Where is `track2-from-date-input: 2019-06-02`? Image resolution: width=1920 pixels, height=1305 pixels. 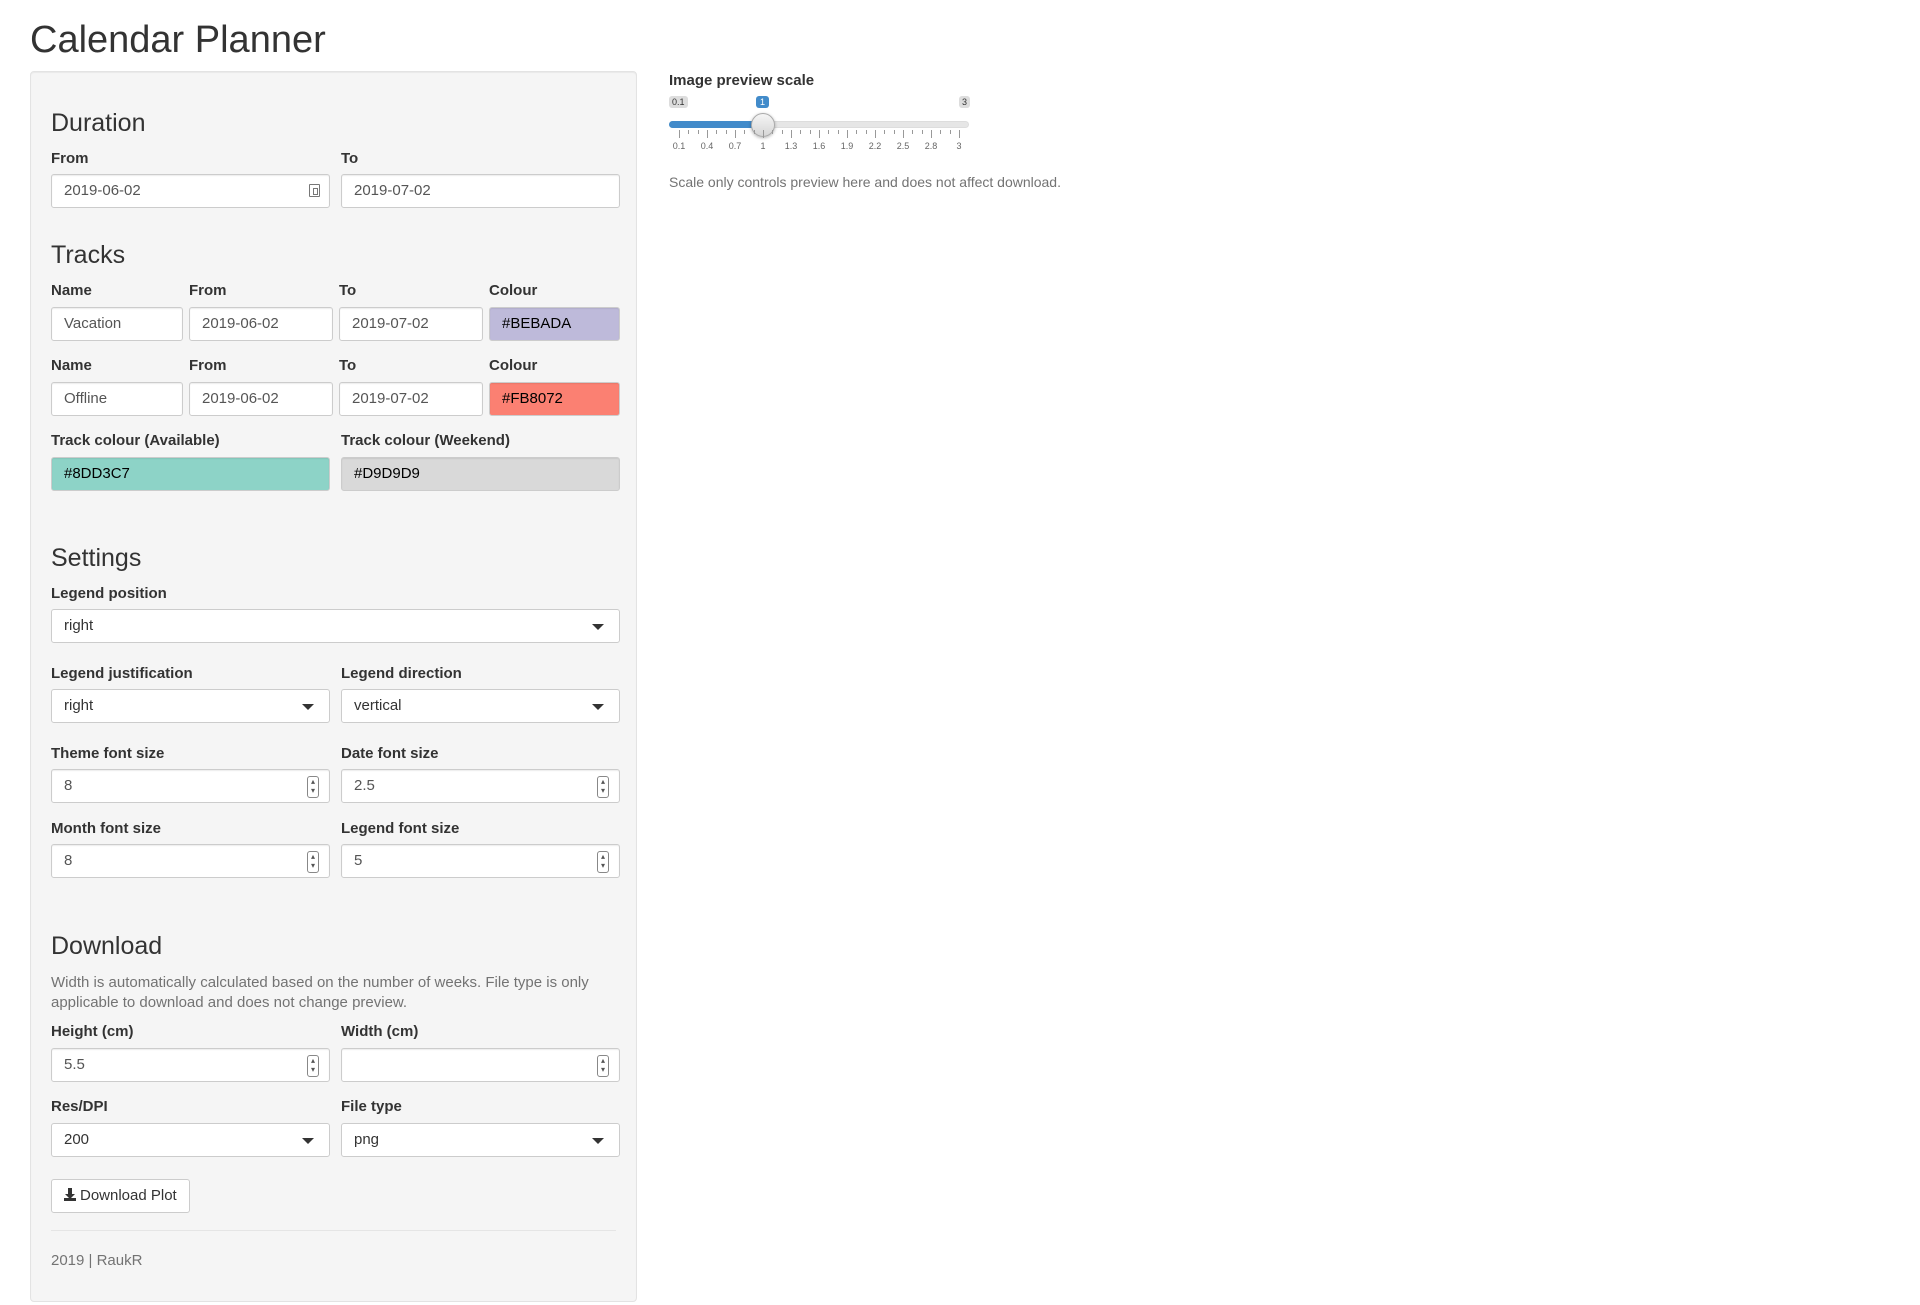
track2-from-date-input: 2019-06-02 is located at coordinates (261, 399).